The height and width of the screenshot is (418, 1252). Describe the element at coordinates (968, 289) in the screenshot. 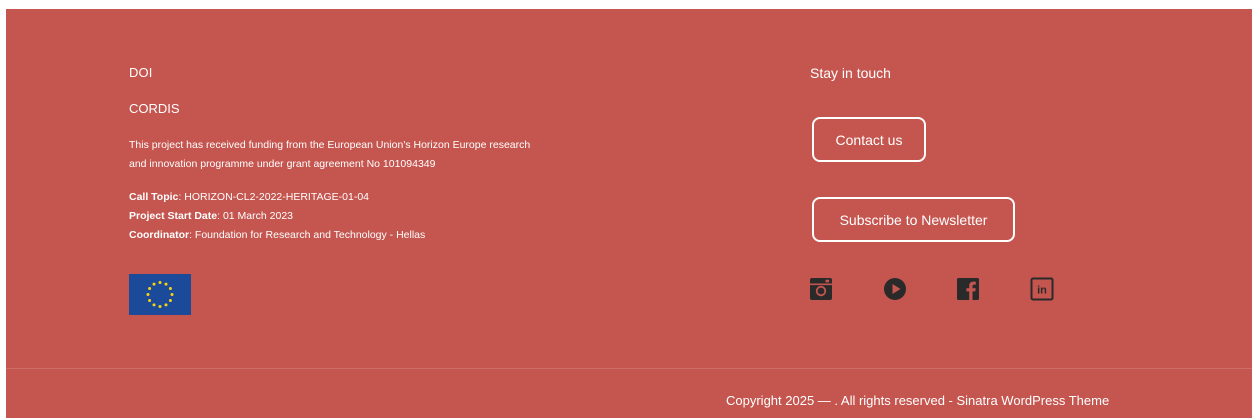

I see `facebook-icon` at that location.